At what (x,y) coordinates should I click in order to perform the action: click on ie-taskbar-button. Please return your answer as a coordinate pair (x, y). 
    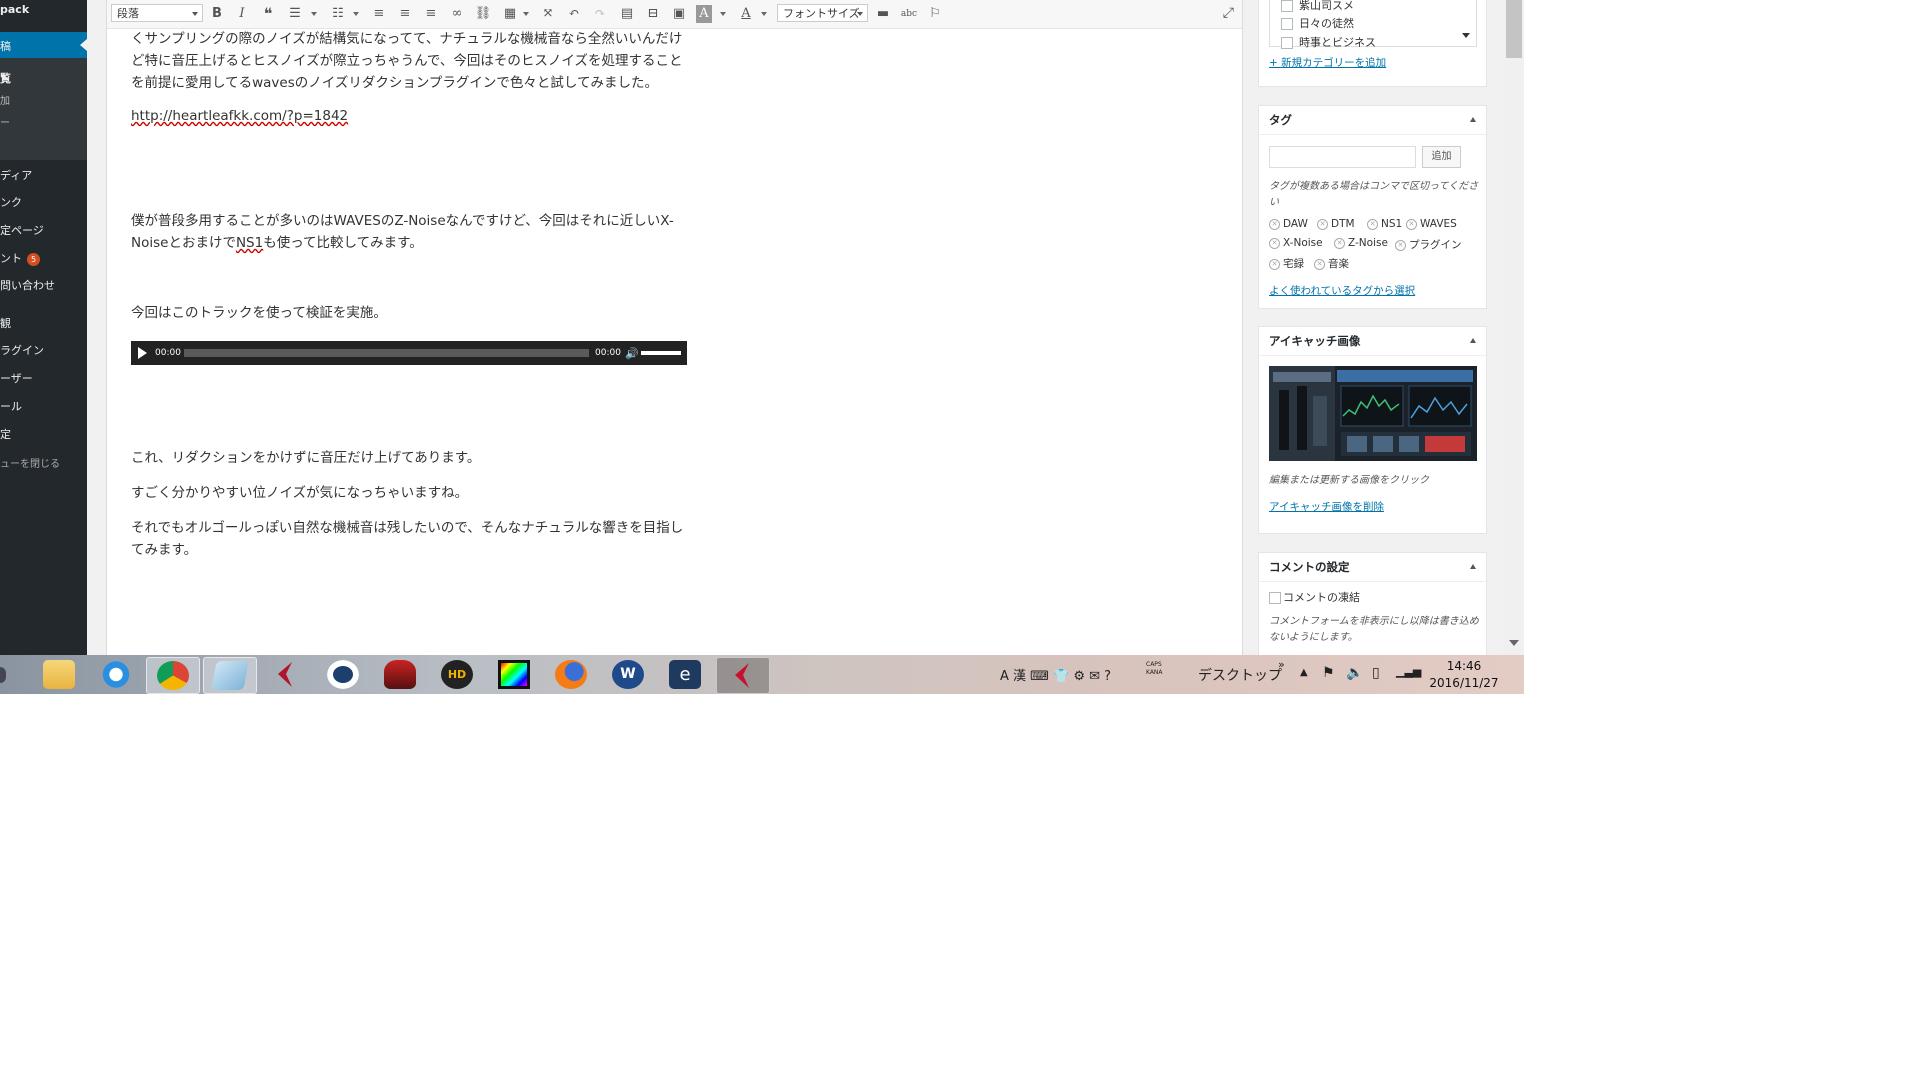
    Looking at the image, I should click on (116, 674).